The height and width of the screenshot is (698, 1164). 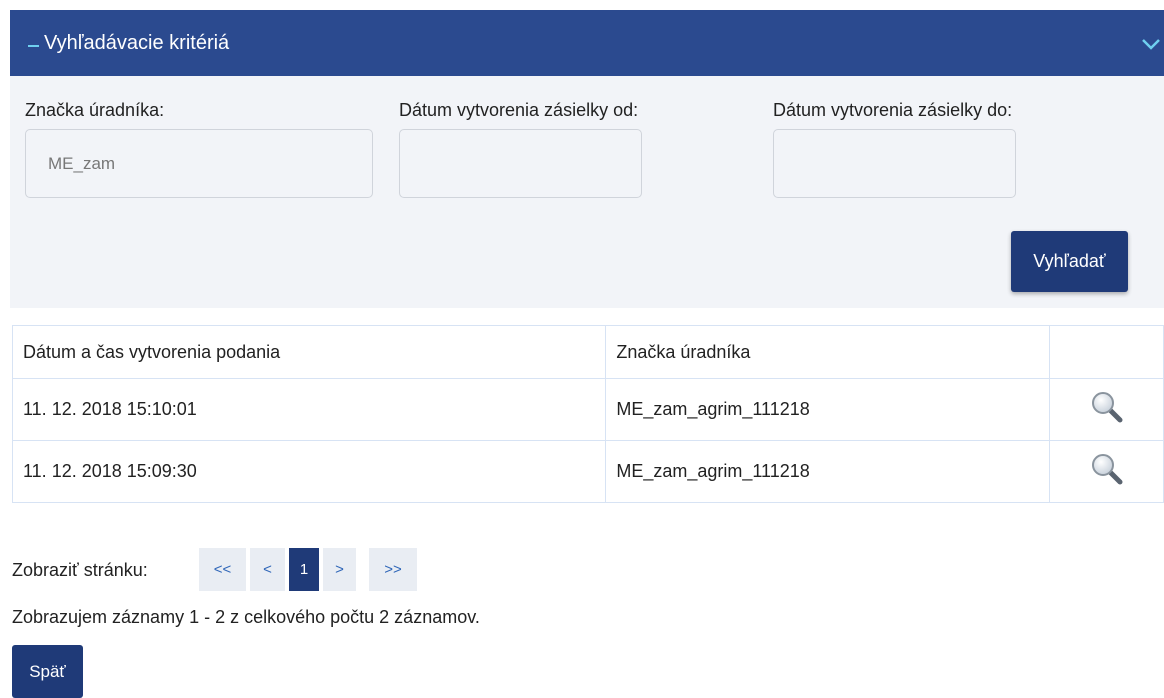 What do you see at coordinates (309, 471) in the screenshot?
I see `cell-datetime: 11. 12. 2018 15:09:30` at bounding box center [309, 471].